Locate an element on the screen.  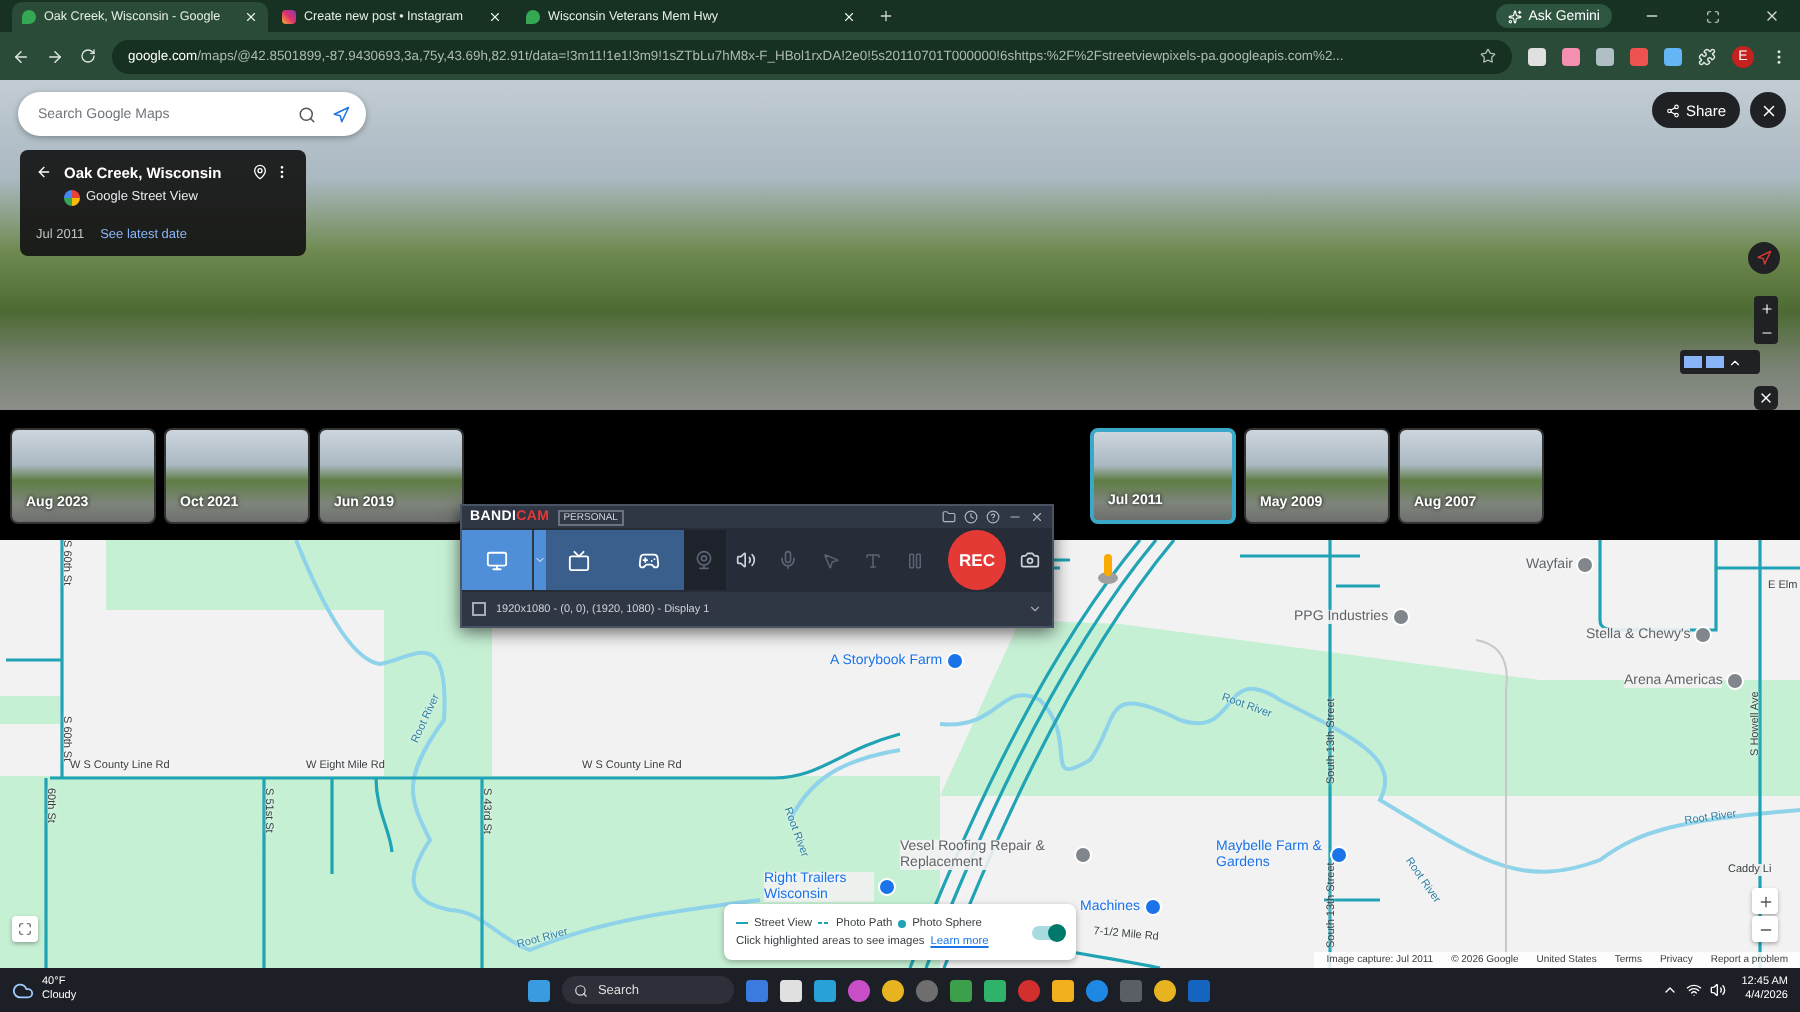
maximize-icon is located at coordinates (1712, 16).